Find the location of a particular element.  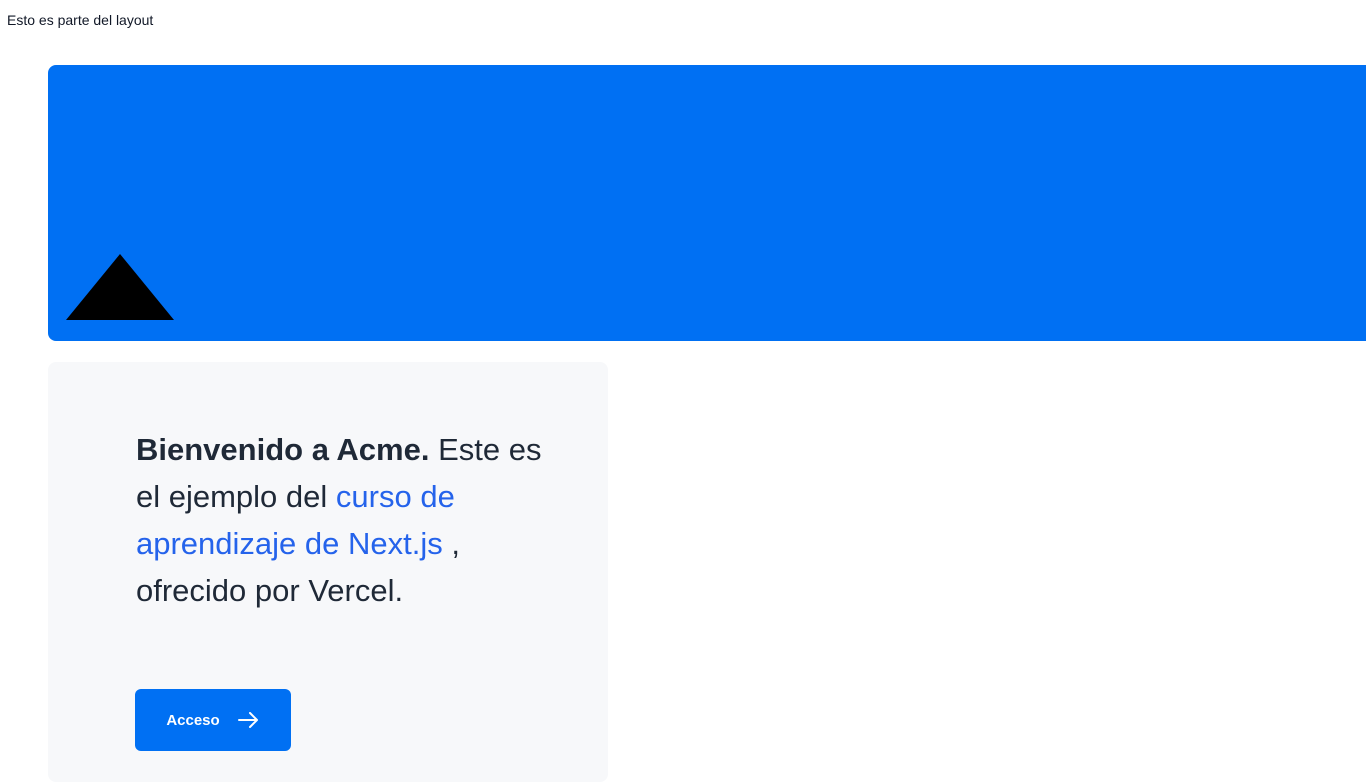

access-button: Acceso is located at coordinates (213, 720).